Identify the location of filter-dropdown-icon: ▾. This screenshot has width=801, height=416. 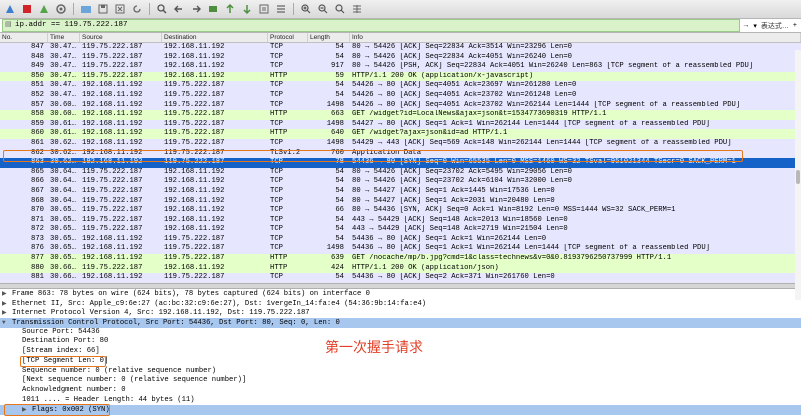
(755, 26).